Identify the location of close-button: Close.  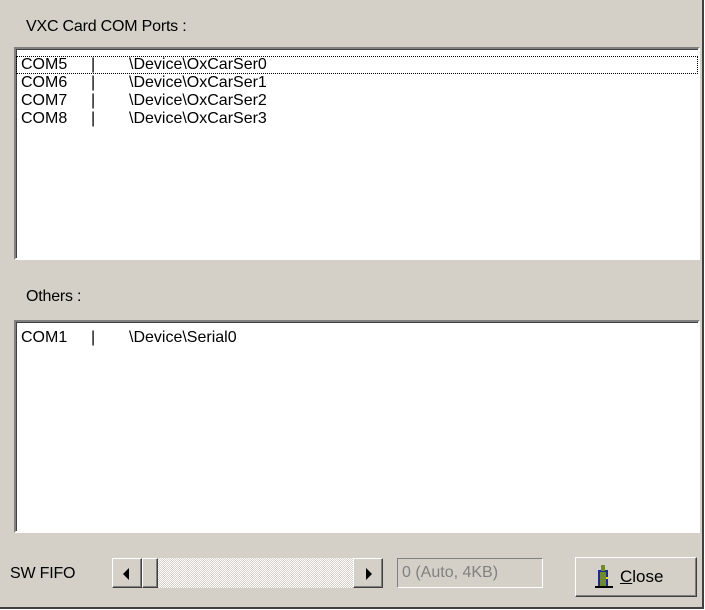
(636, 577).